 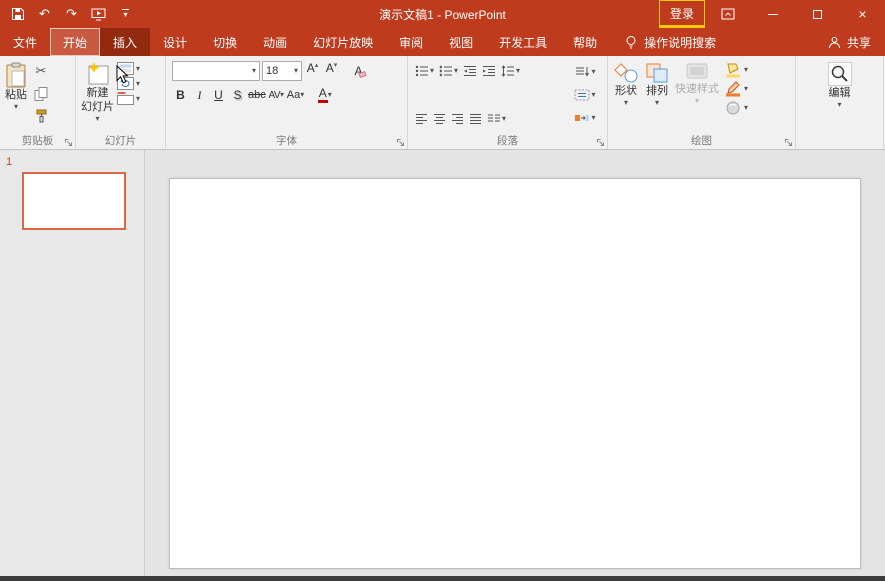 I want to click on font-dialog-launcher, so click(x=400, y=142).